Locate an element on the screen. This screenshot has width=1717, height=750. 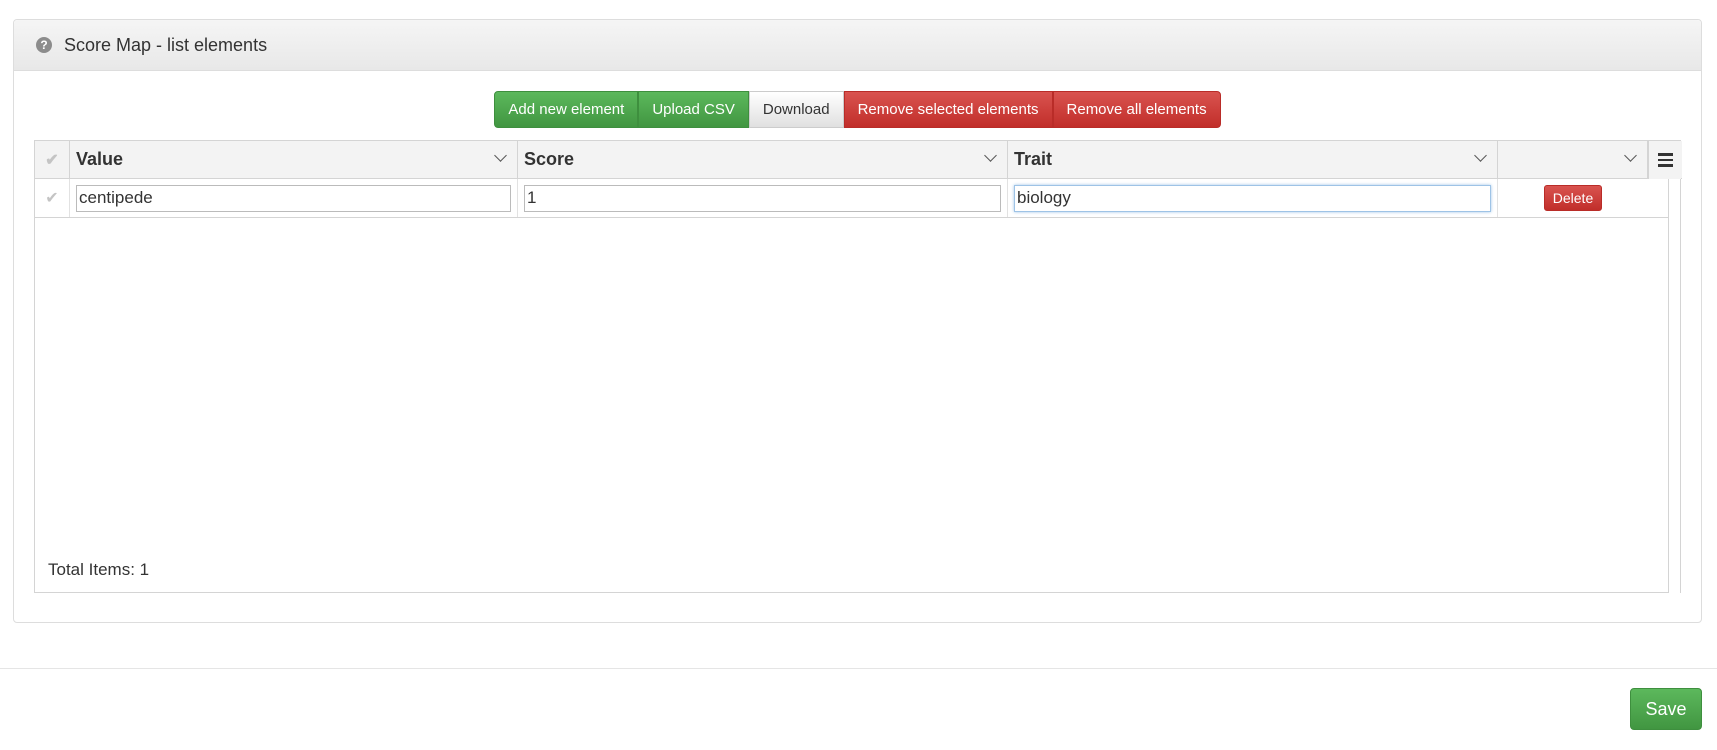
trait-input is located at coordinates (1252, 198).